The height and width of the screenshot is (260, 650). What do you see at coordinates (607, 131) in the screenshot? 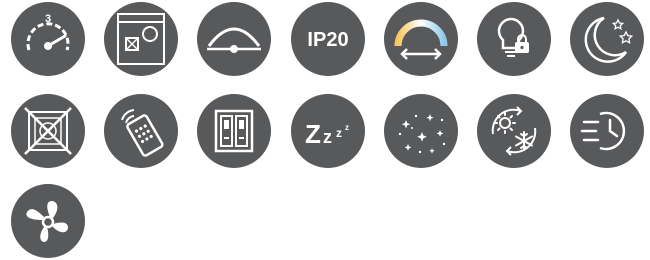
I see `timer-icon` at bounding box center [607, 131].